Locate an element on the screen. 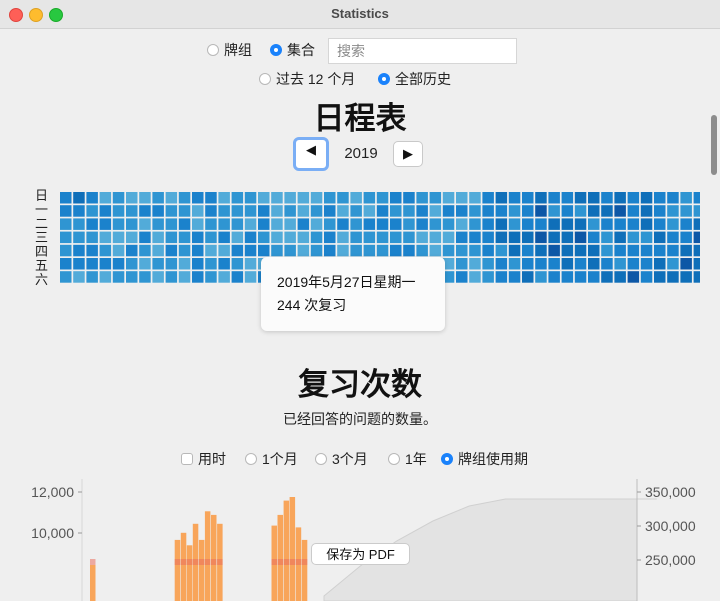 The height and width of the screenshot is (601, 720). deck-radio is located at coordinates (213, 50).